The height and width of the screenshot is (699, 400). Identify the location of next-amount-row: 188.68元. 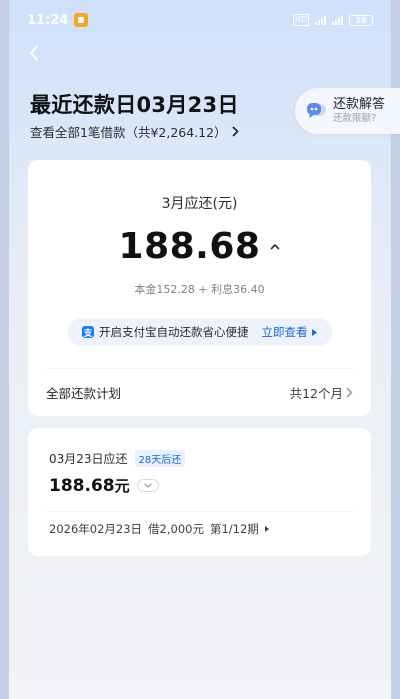
(104, 485).